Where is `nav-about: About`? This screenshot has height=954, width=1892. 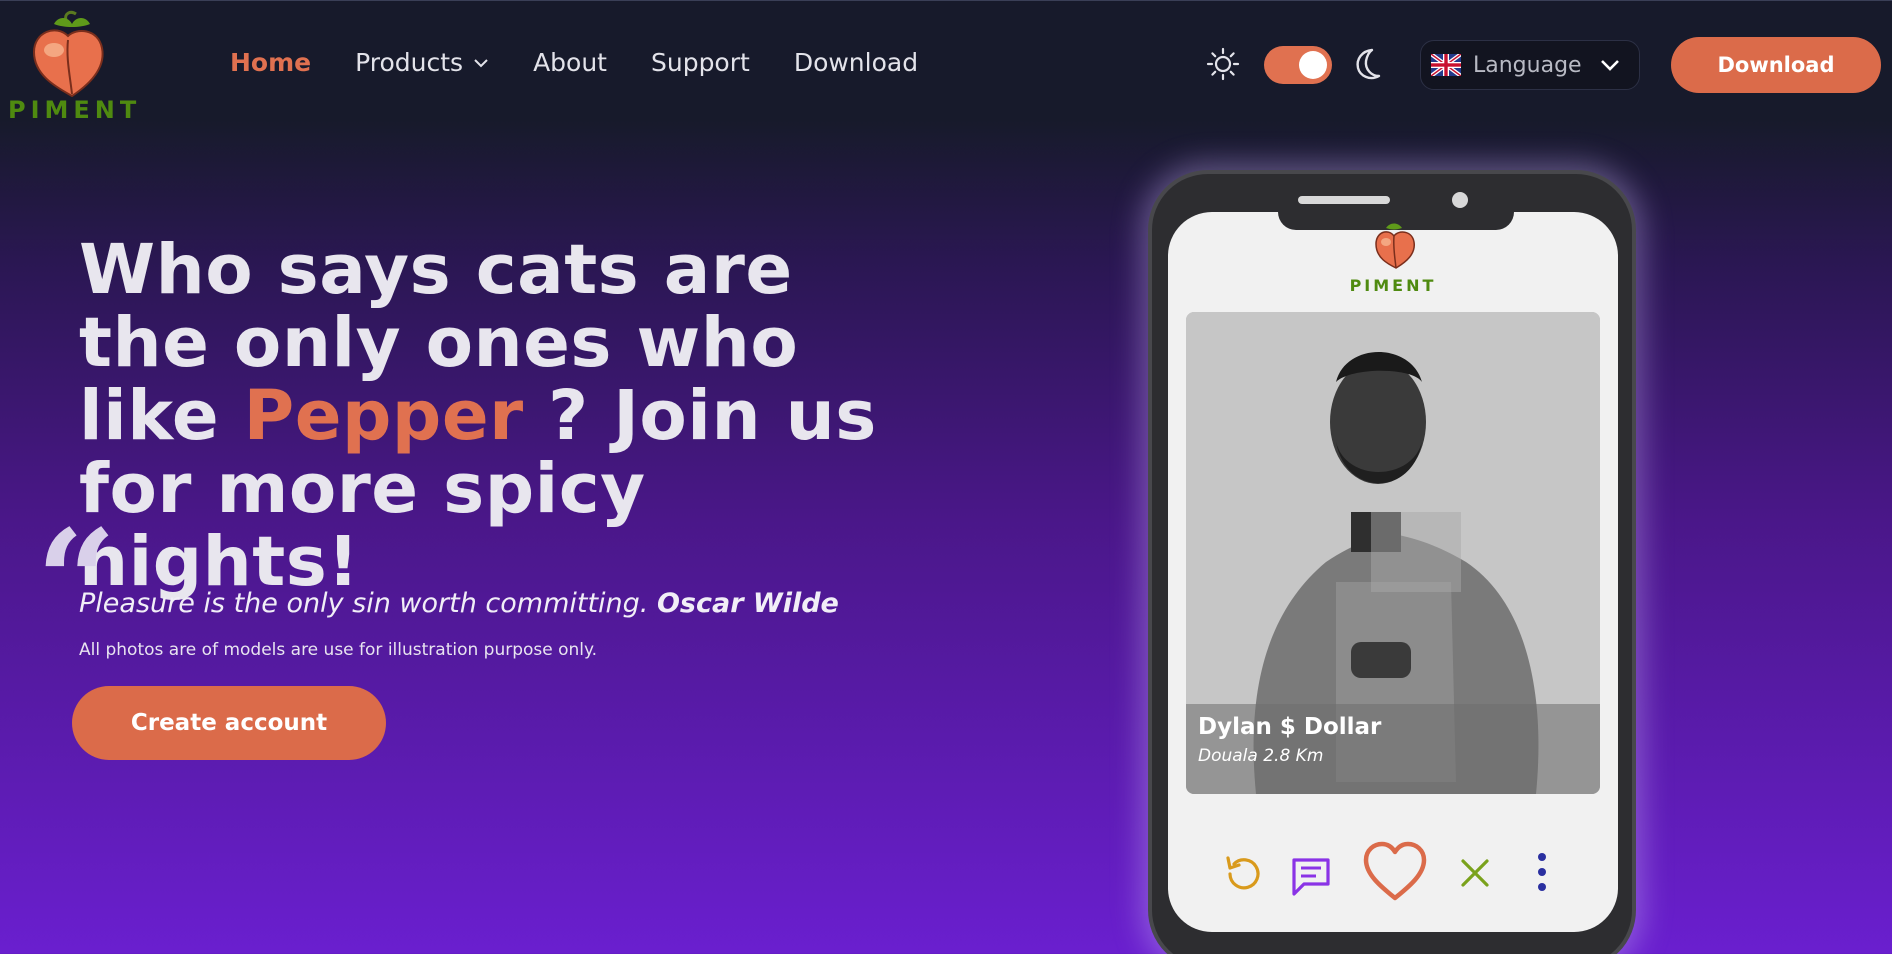 nav-about: About is located at coordinates (570, 62).